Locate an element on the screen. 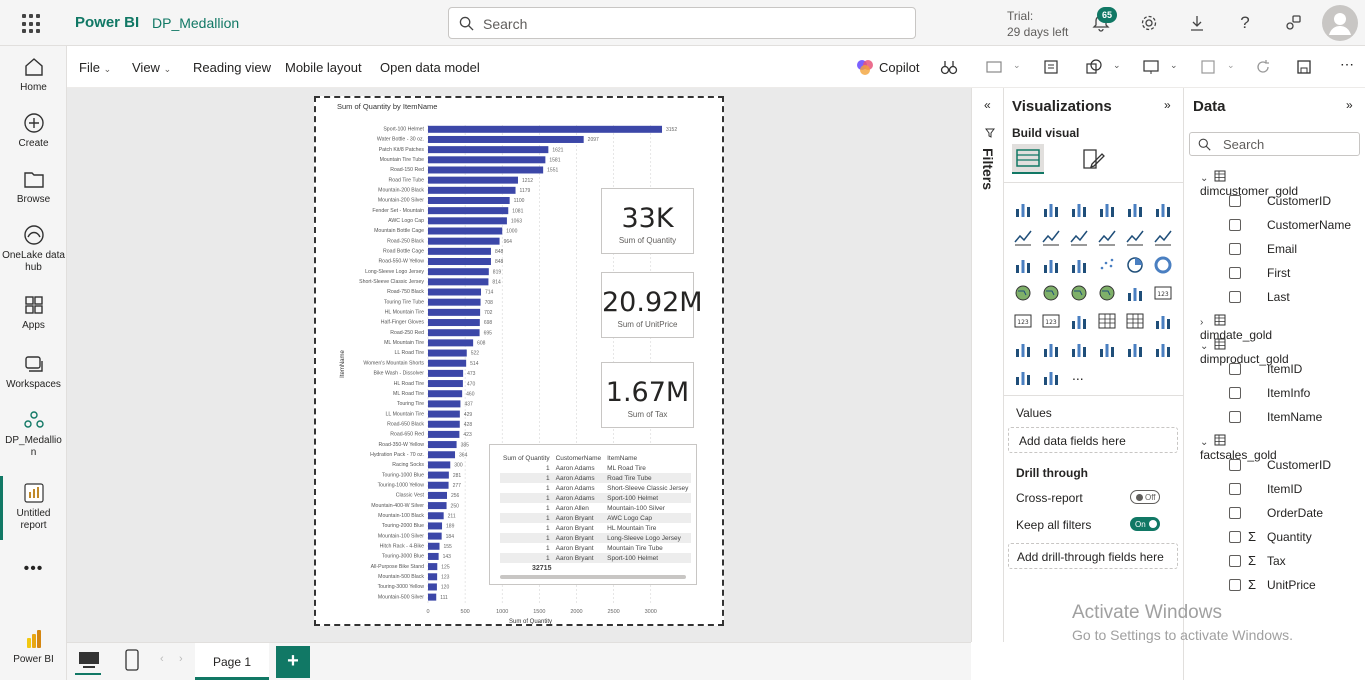 The height and width of the screenshot is (680, 1365). scatter-icon is located at coordinates (1107, 265).